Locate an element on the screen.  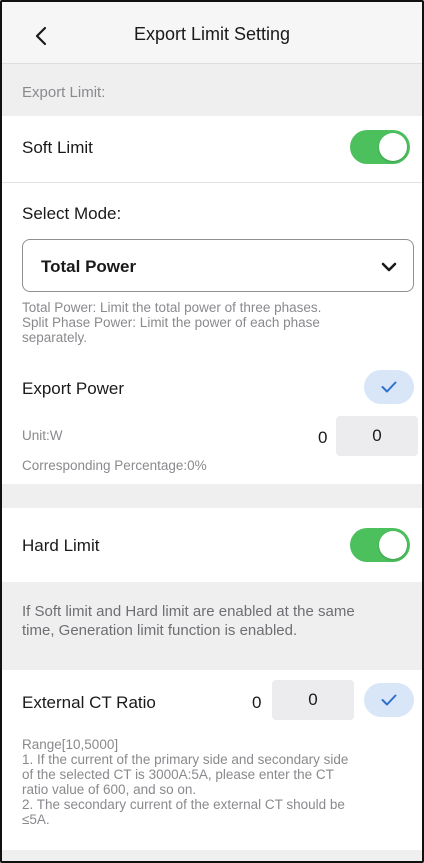
hard-limit-label: Hard Limit is located at coordinates (61, 545).